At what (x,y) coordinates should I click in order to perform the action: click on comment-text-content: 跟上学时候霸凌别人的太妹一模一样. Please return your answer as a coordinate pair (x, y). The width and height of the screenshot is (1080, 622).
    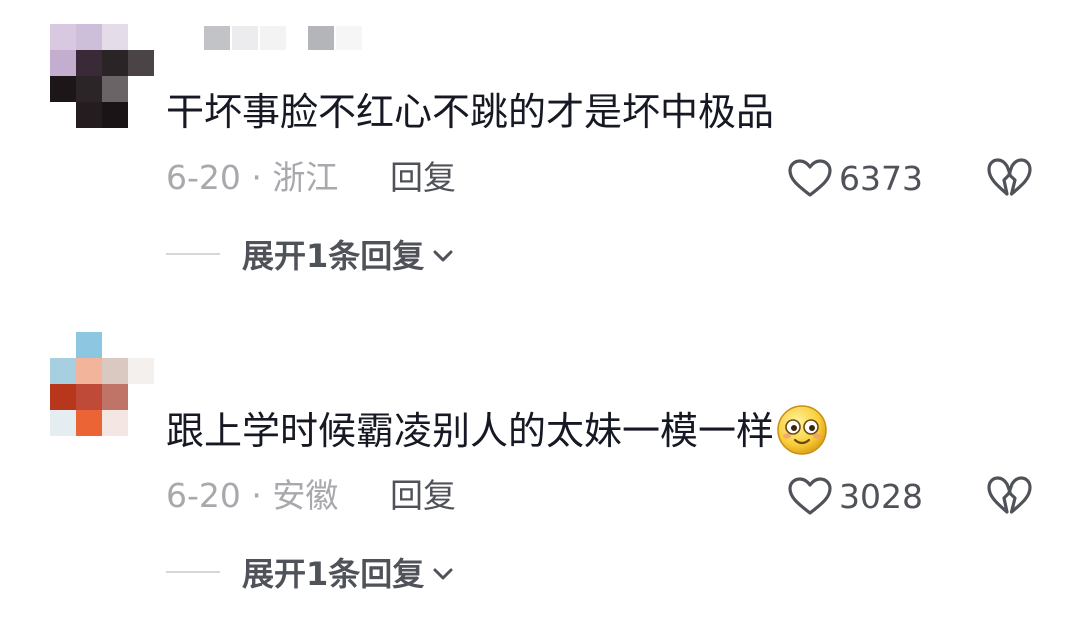
    Looking at the image, I should click on (470, 431).